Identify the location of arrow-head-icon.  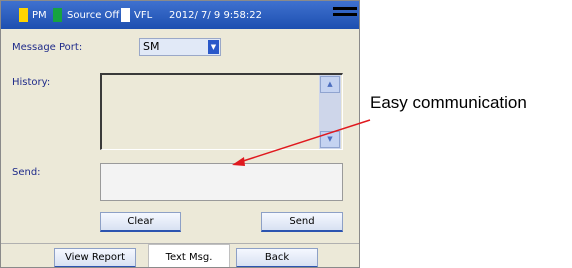
(238, 161).